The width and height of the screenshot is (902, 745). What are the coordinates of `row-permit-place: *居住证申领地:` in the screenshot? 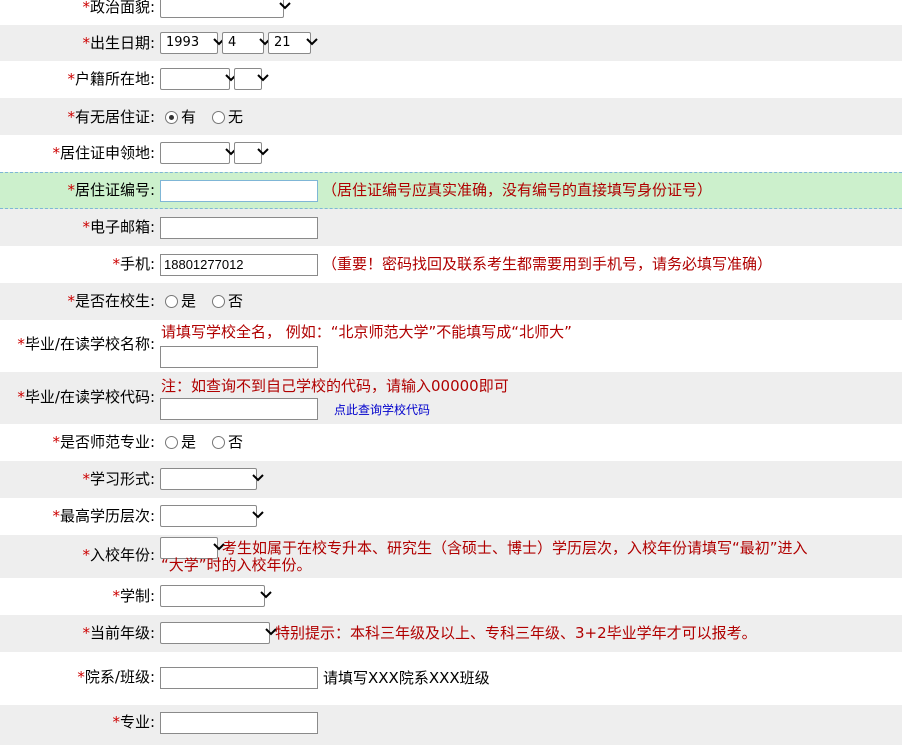 It's located at (451, 153).